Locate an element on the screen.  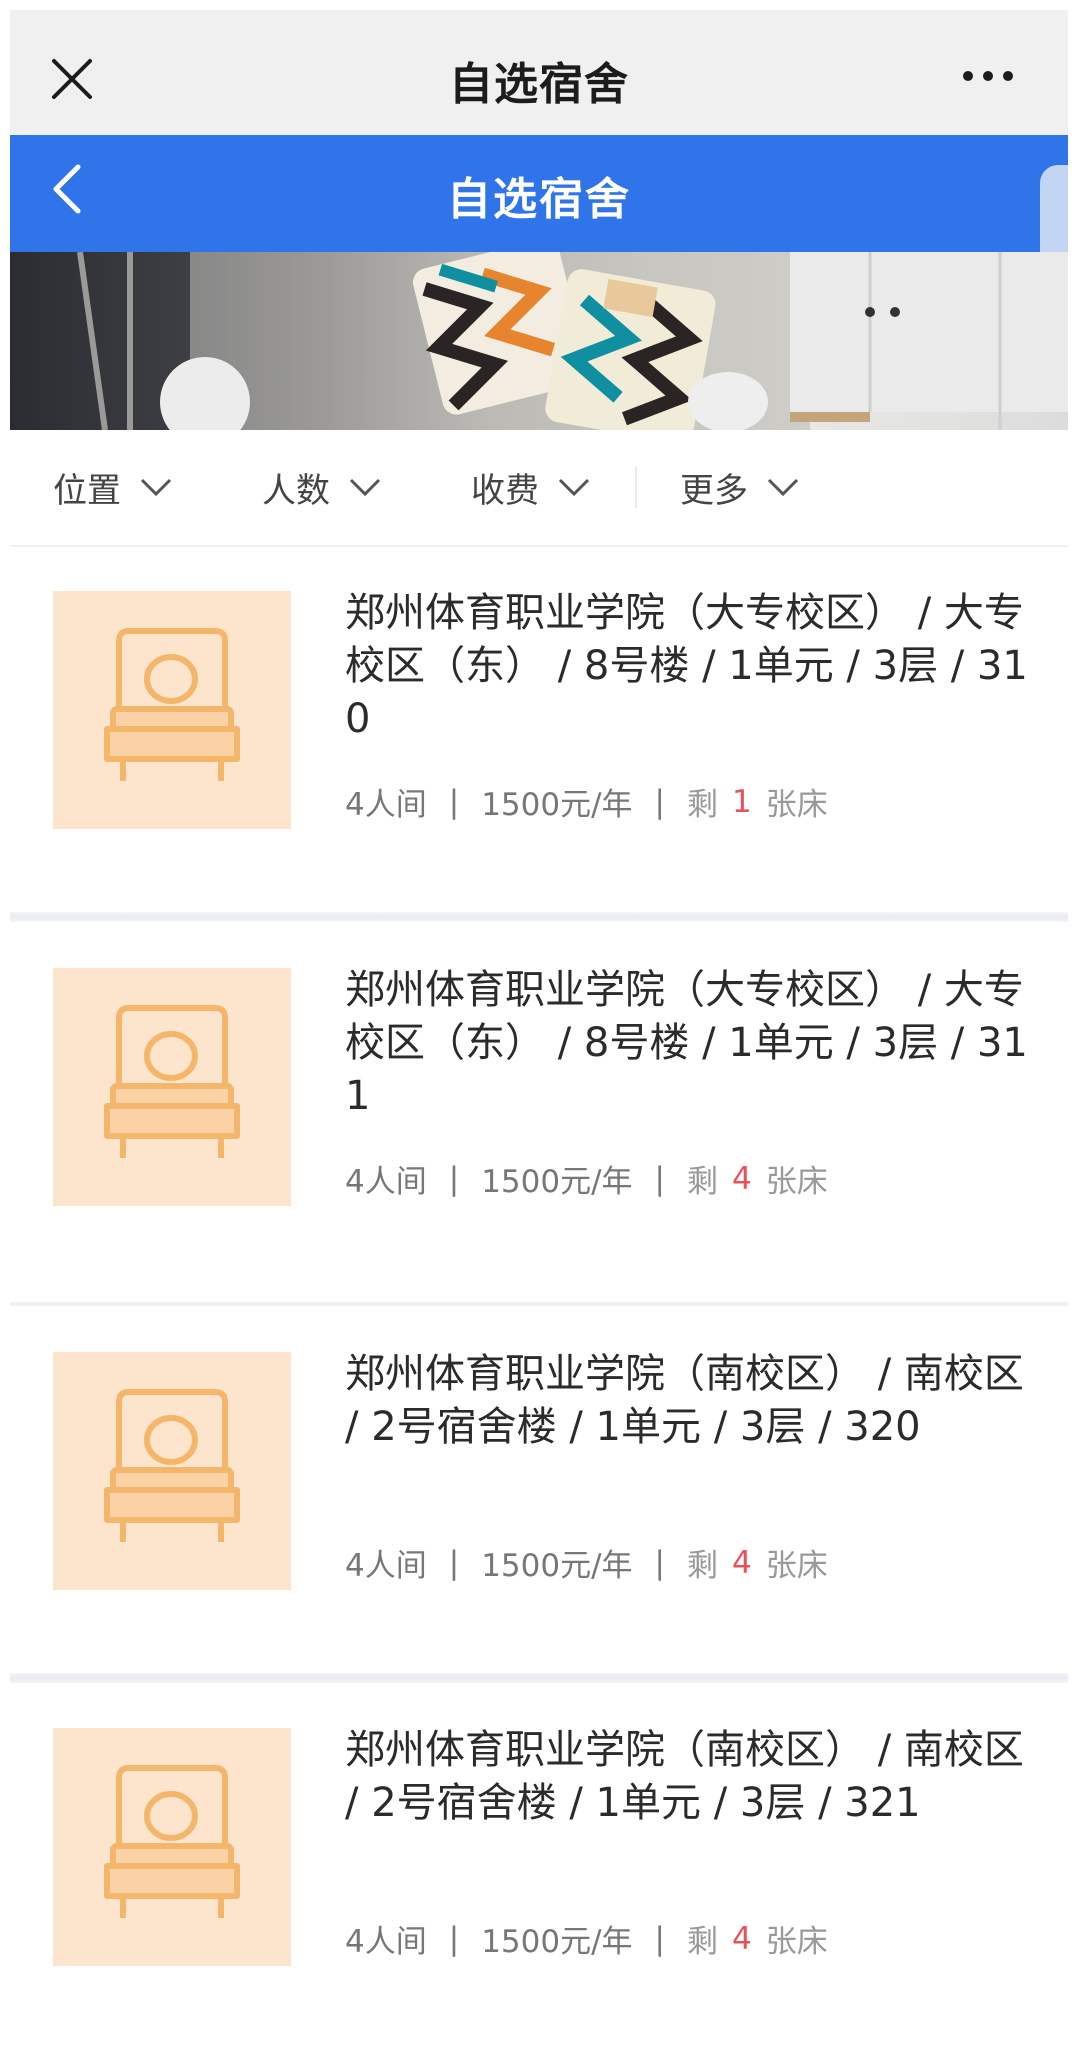
filter-more: 更多 is located at coordinates (740, 487).